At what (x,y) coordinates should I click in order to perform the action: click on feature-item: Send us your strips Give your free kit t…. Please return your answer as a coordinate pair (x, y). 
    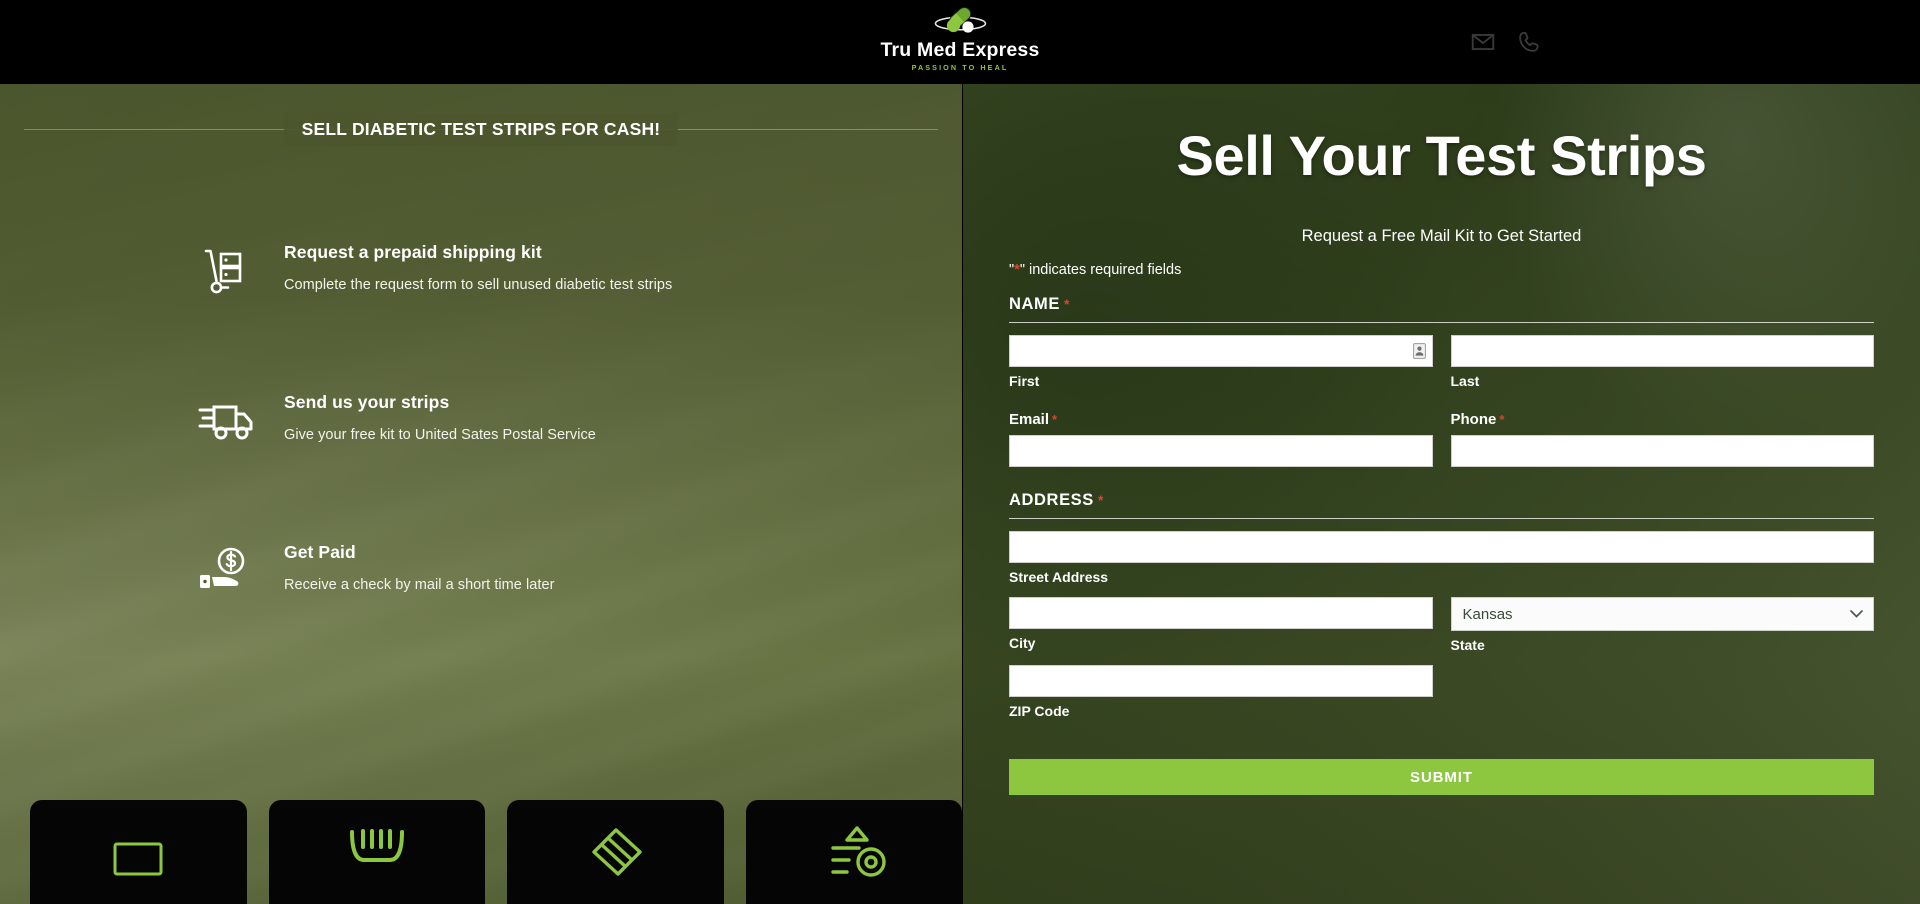
    Looking at the image, I should click on (579, 420).